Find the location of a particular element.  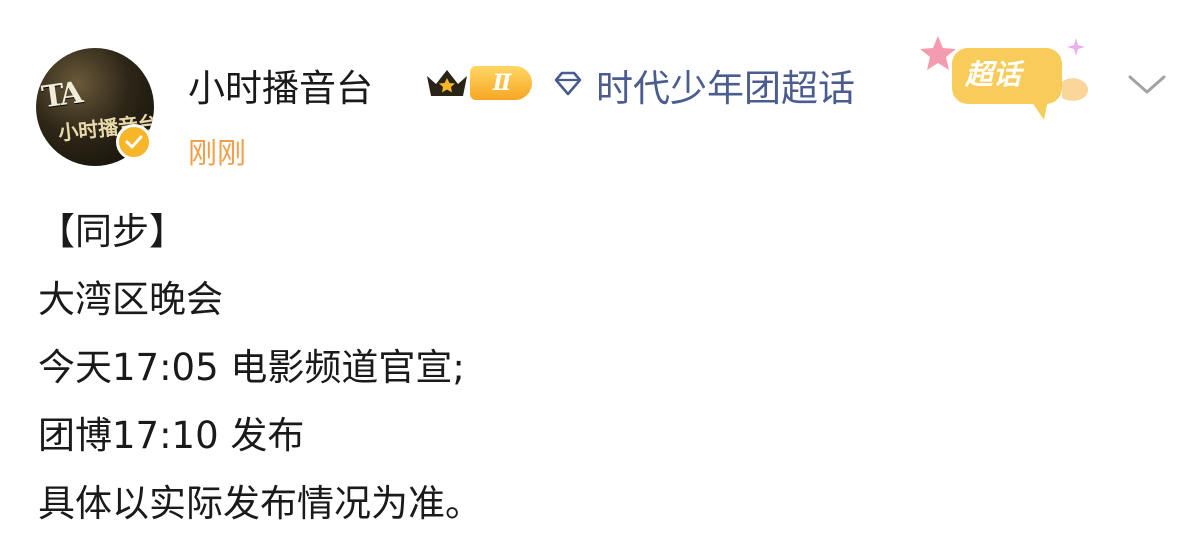

chevron-down-icon is located at coordinates (1147, 85).